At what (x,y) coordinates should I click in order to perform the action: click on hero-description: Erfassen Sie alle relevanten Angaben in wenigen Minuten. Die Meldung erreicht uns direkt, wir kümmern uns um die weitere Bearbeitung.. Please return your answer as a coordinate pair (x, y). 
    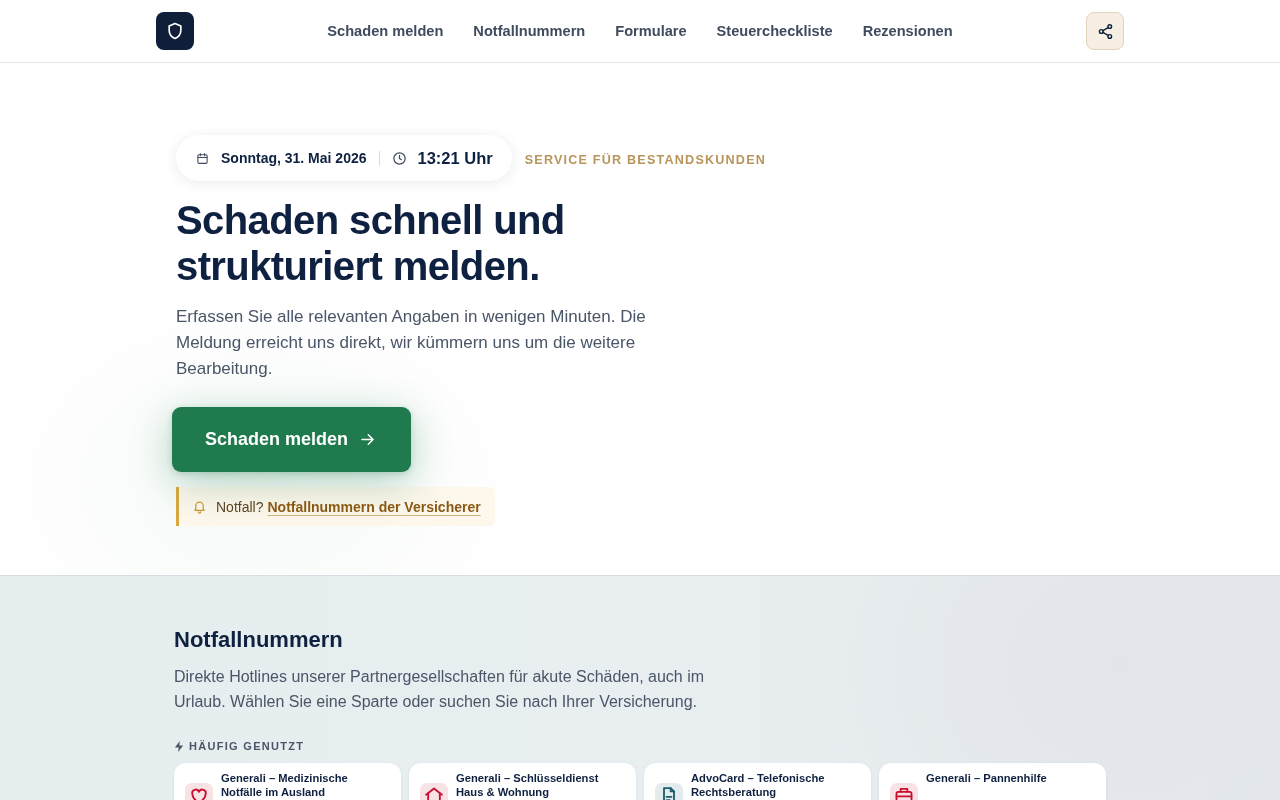
    Looking at the image, I should click on (411, 343).